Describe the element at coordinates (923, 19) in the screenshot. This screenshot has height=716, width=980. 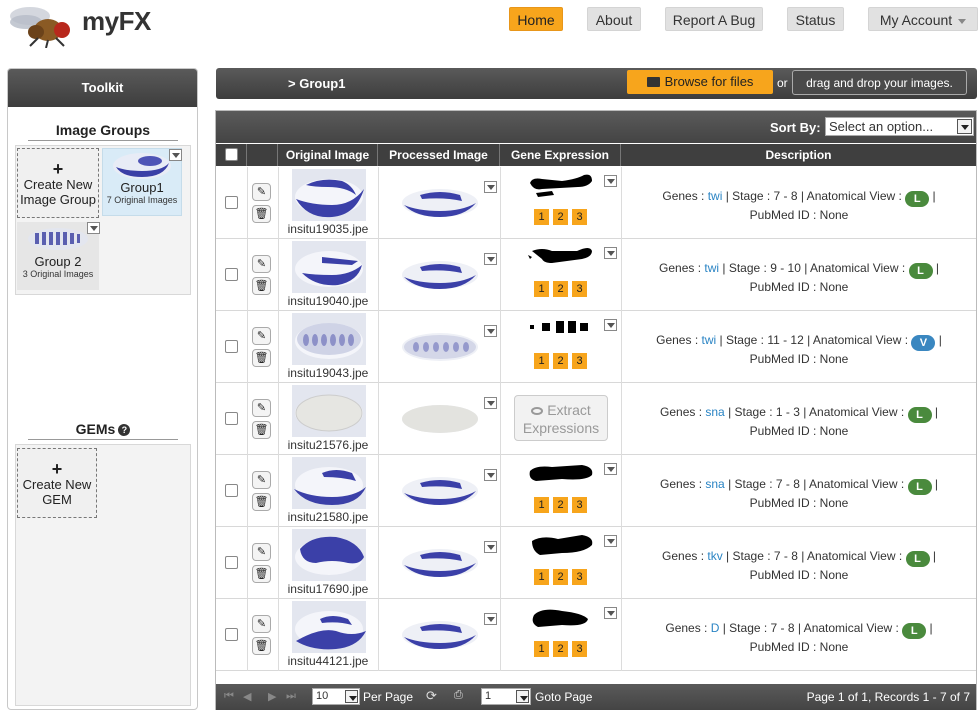
I see `nav-my-account-button: My Account` at that location.